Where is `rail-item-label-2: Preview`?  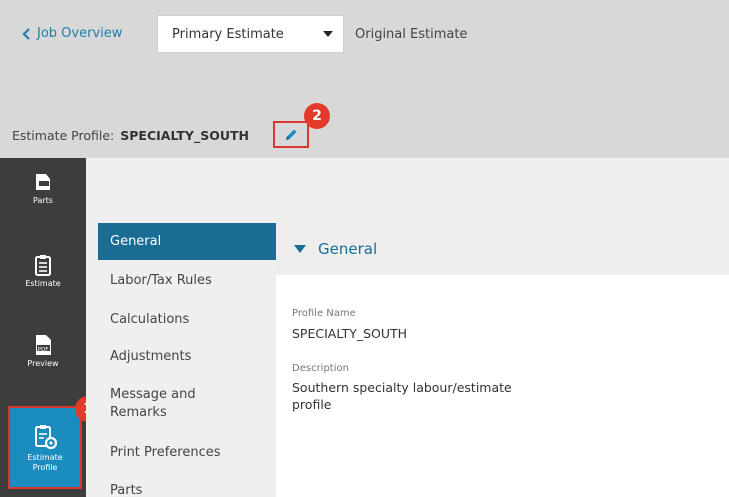 rail-item-label-2: Preview is located at coordinates (43, 363).